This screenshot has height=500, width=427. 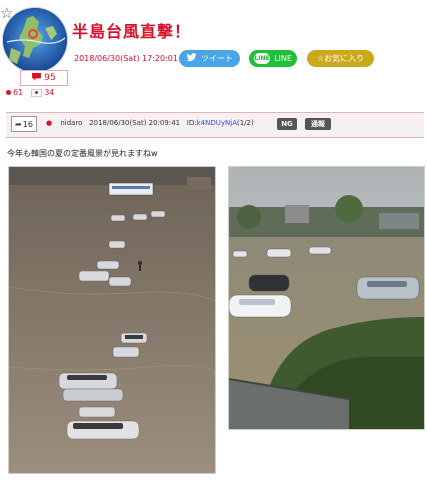 I want to click on favorite-button: ☆お気に入り, so click(x=340, y=58).